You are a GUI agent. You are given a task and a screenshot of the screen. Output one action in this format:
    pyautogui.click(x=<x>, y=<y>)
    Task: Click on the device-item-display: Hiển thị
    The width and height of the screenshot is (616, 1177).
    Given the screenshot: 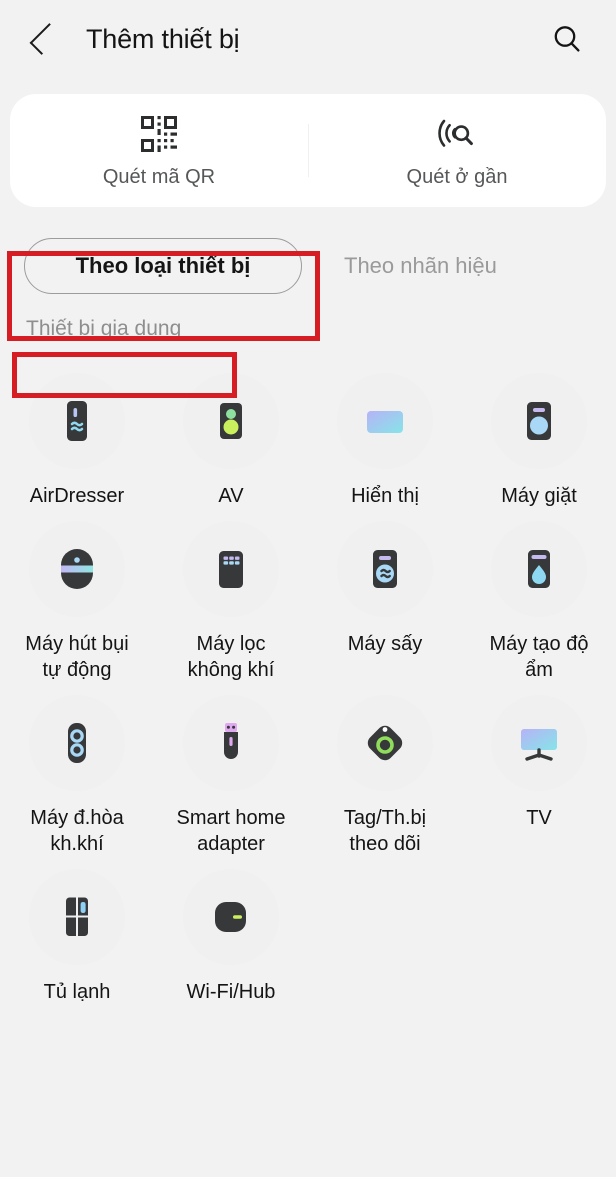 What is the action you would take?
    pyautogui.click(x=385, y=438)
    